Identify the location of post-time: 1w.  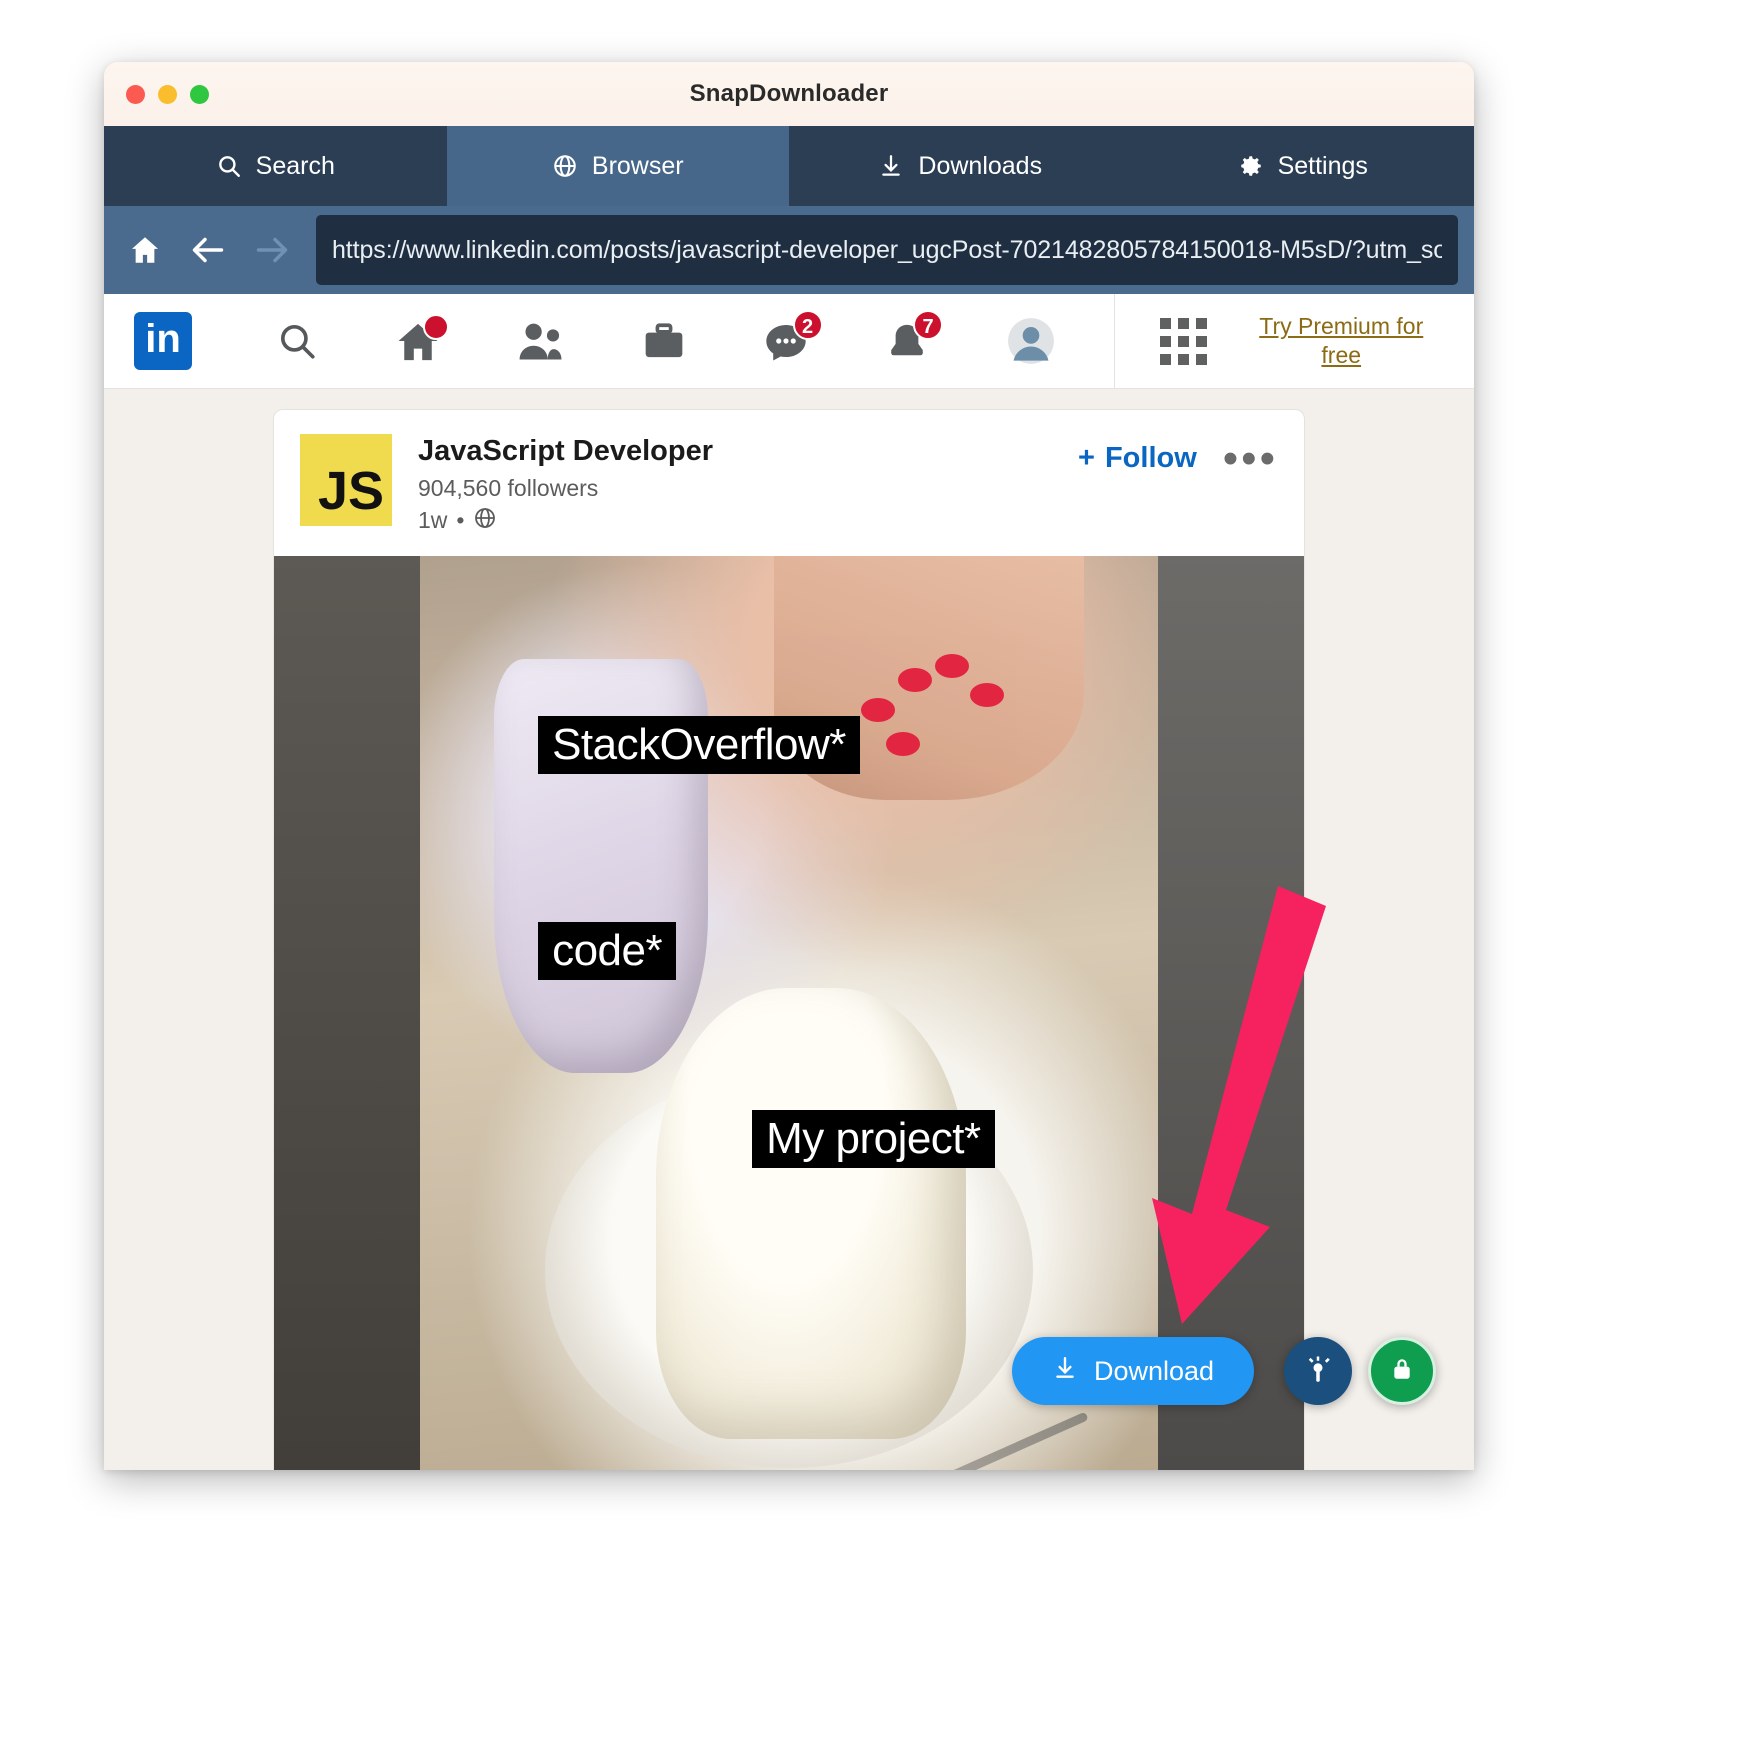
(433, 520).